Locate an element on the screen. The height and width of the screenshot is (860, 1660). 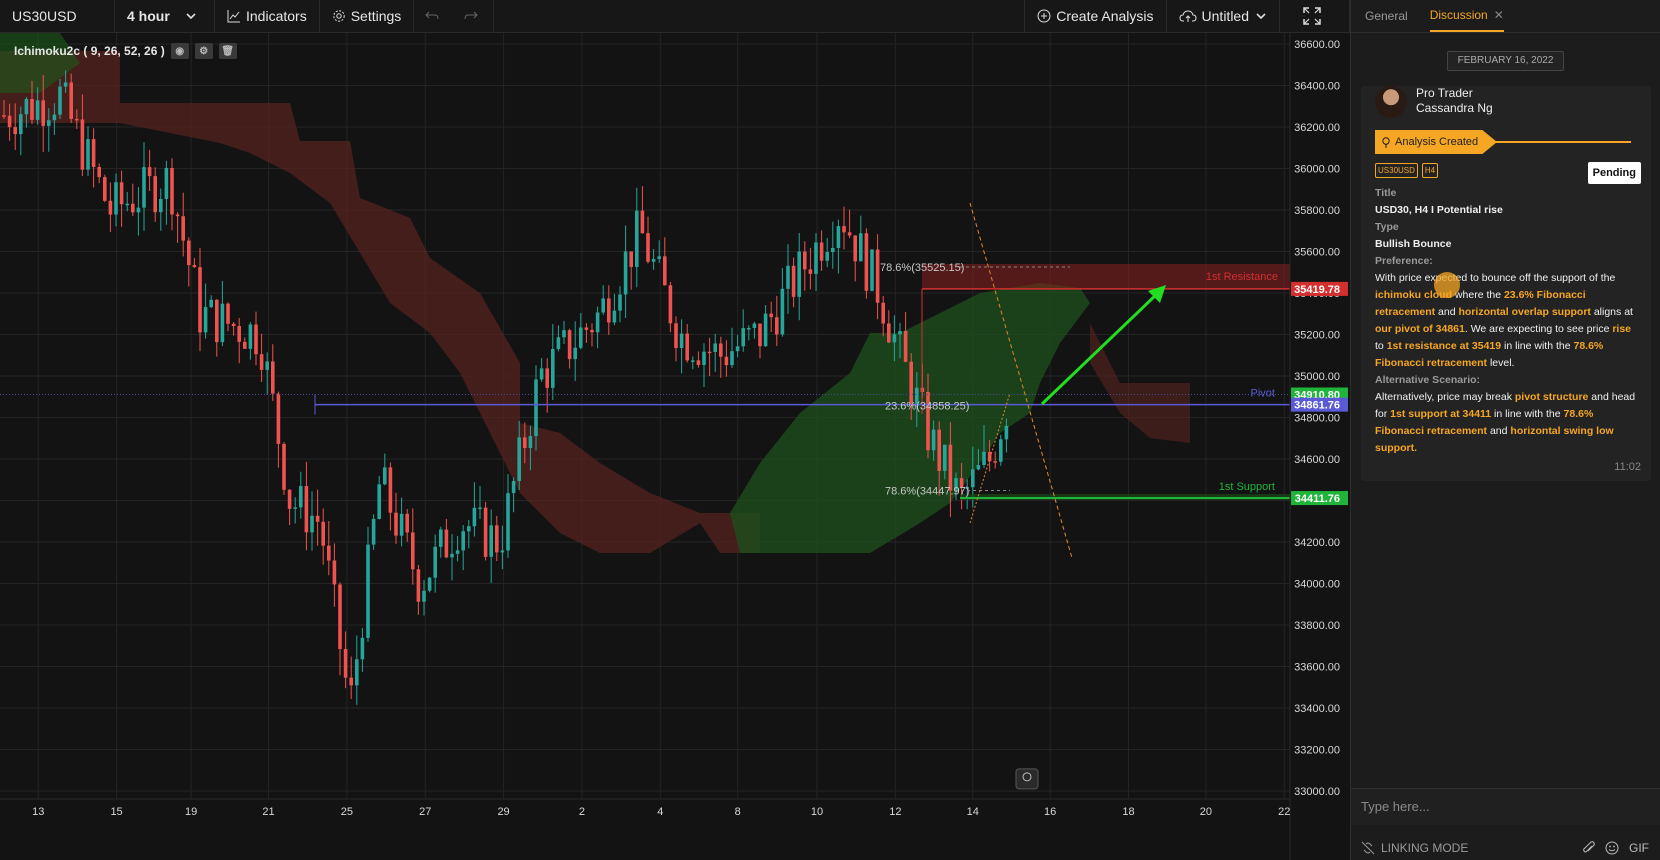
time-tick-label: 4 is located at coordinates (660, 812).